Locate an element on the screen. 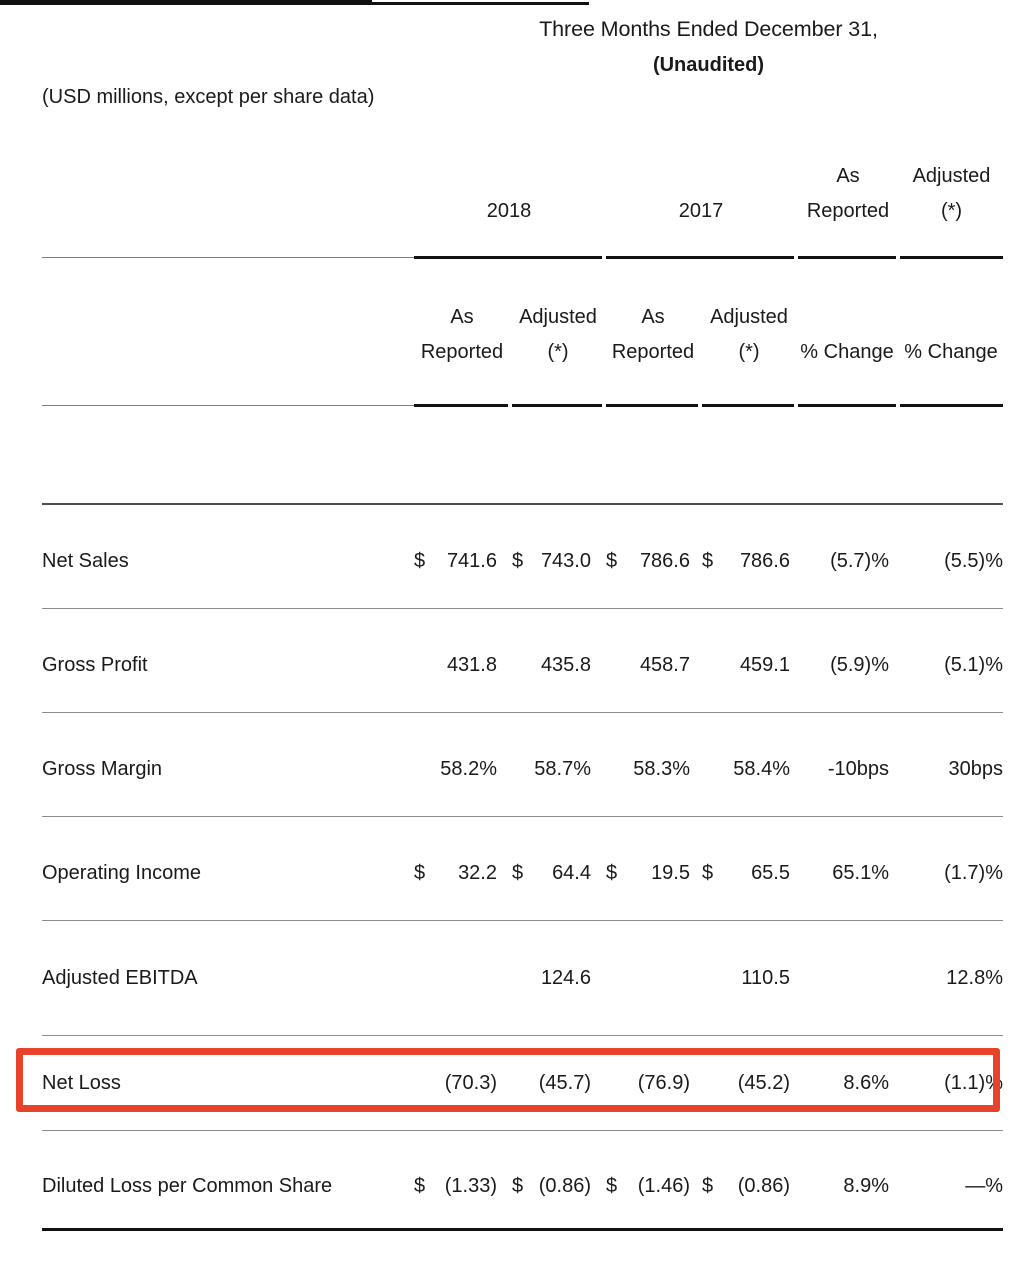  column-header-pct-change-adjusted: % Change is located at coordinates (951, 352).